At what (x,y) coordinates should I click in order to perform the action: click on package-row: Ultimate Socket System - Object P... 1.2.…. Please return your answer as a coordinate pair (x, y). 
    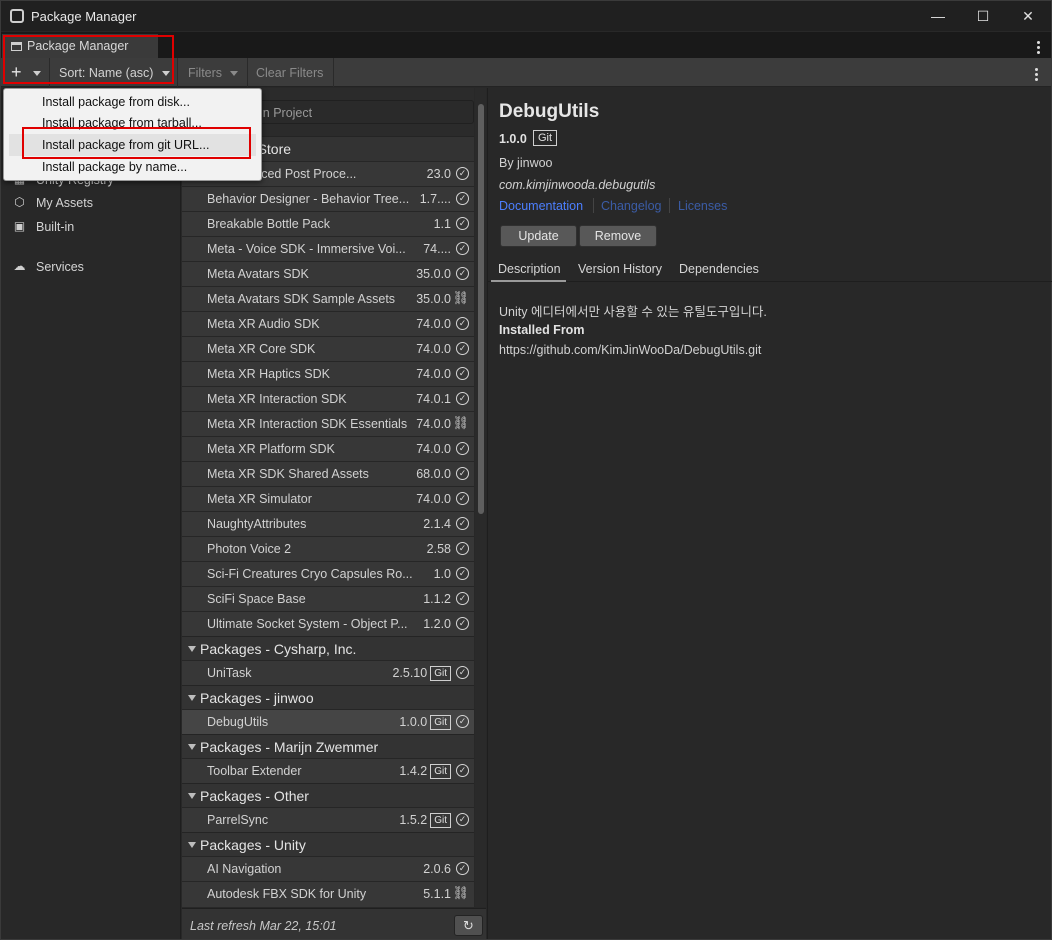
    Looking at the image, I should click on (328, 623).